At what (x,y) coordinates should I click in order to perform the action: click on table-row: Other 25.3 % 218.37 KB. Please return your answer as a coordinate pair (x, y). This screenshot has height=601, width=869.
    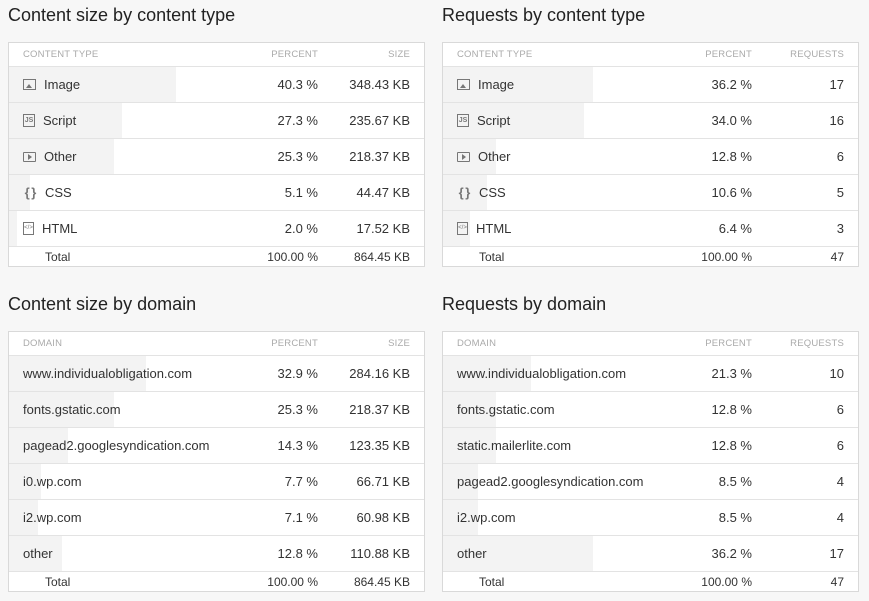
    Looking at the image, I should click on (216, 156).